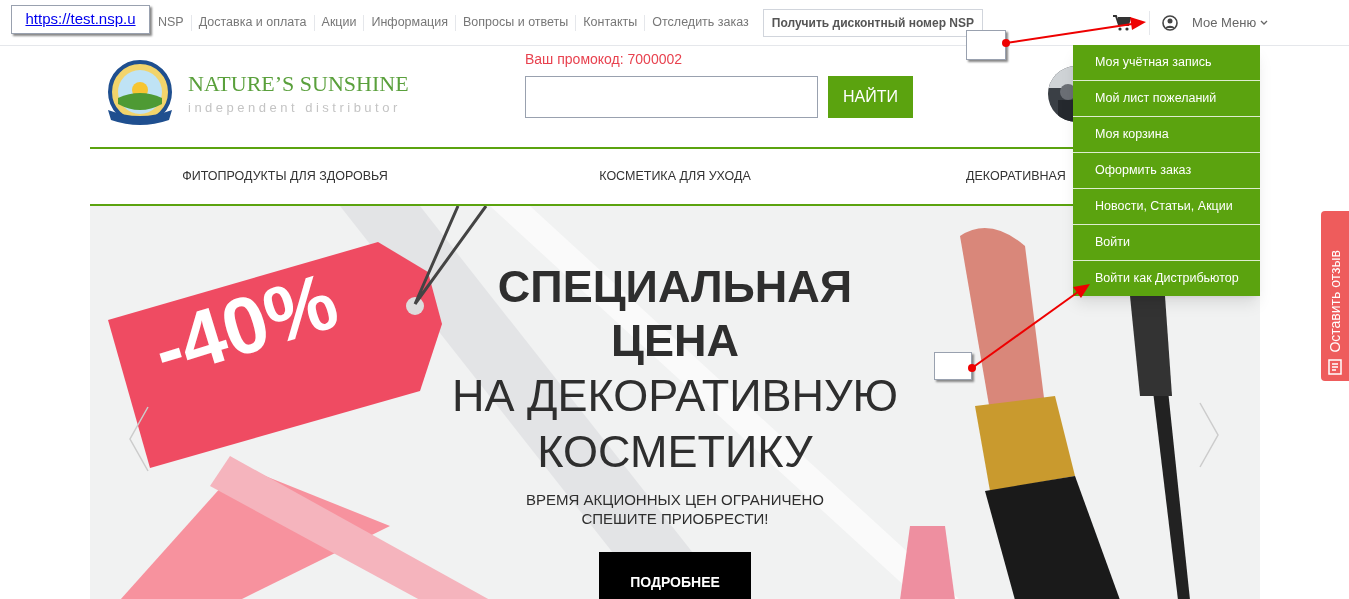 This screenshot has height=599, width=1349. Describe the element at coordinates (252, 22) in the screenshot. I see `top-nav-link: Доставка и оплата` at that location.